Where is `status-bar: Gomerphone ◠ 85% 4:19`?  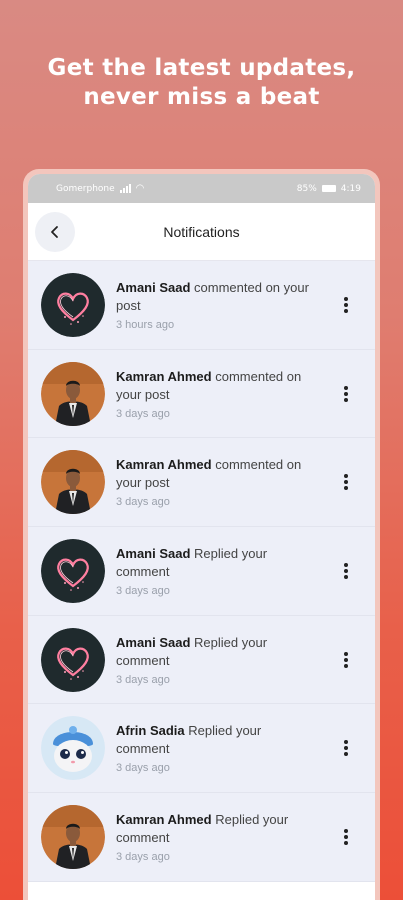 status-bar: Gomerphone ◠ 85% 4:19 is located at coordinates (201, 188).